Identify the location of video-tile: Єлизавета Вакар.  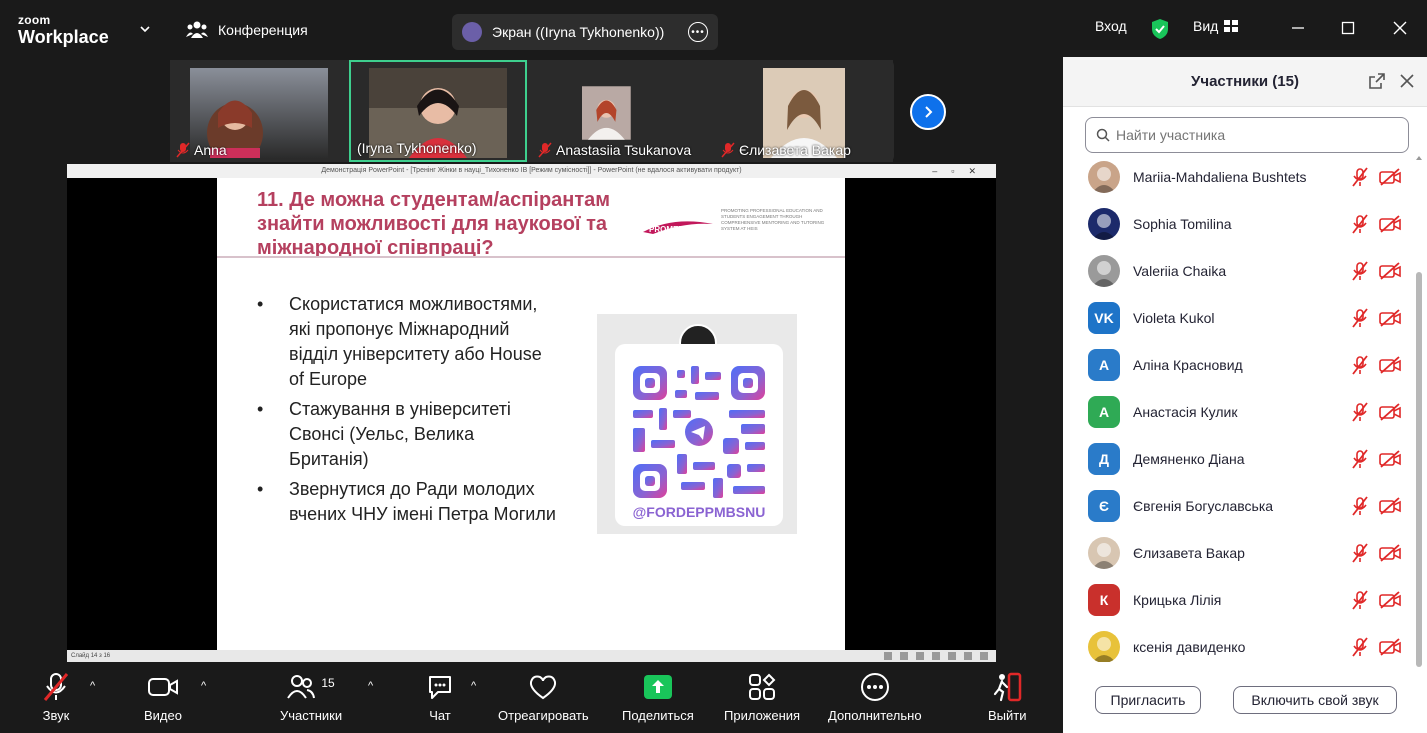
(804, 111).